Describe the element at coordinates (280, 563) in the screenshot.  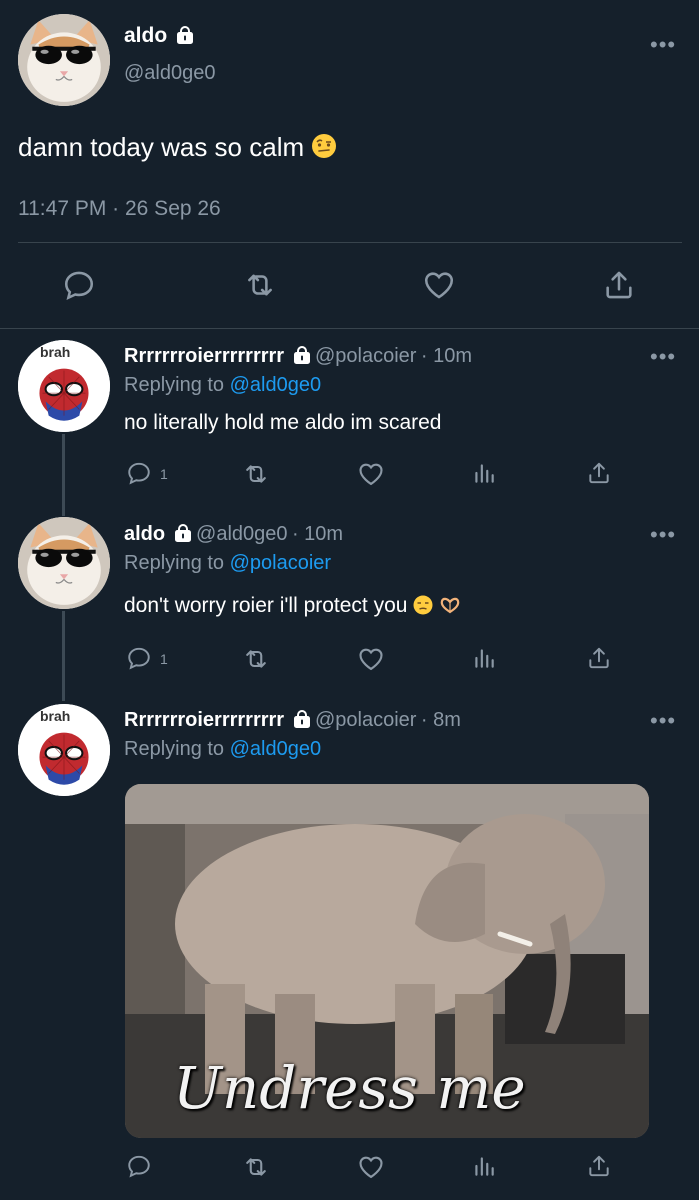
I see `replying-to-link: @polacoier` at that location.